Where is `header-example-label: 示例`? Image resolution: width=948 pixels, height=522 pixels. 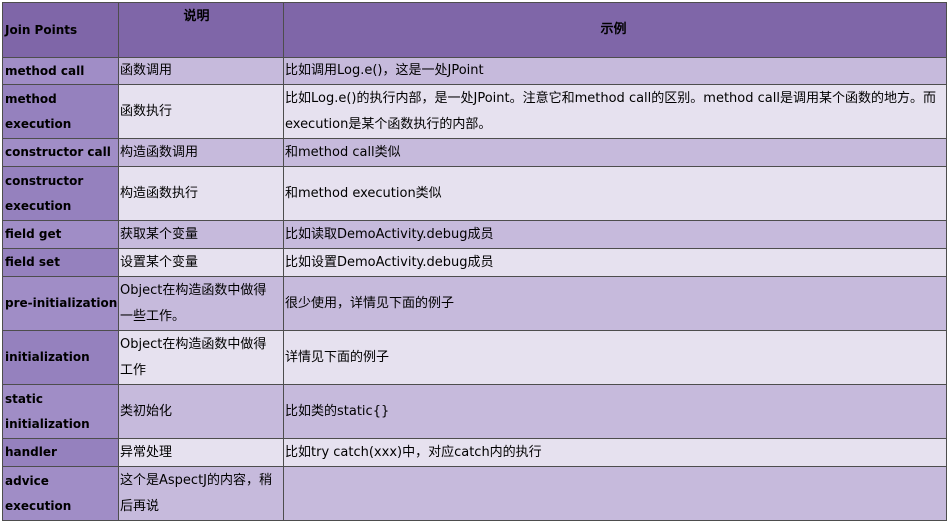 header-example-label: 示例 is located at coordinates (613, 29).